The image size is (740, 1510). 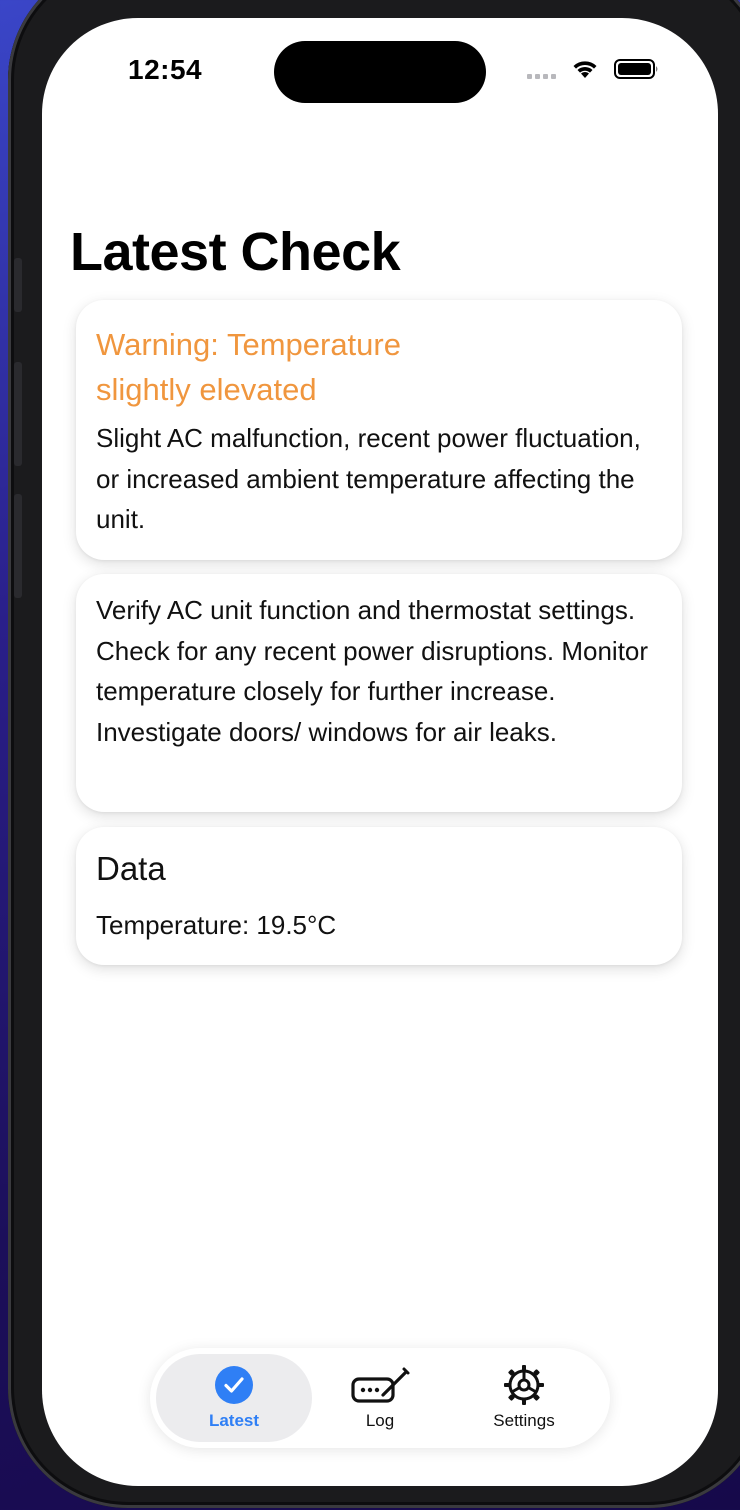 What do you see at coordinates (248, 367) in the screenshot?
I see `warning-title: Warning: Temperature slightly elevated` at bounding box center [248, 367].